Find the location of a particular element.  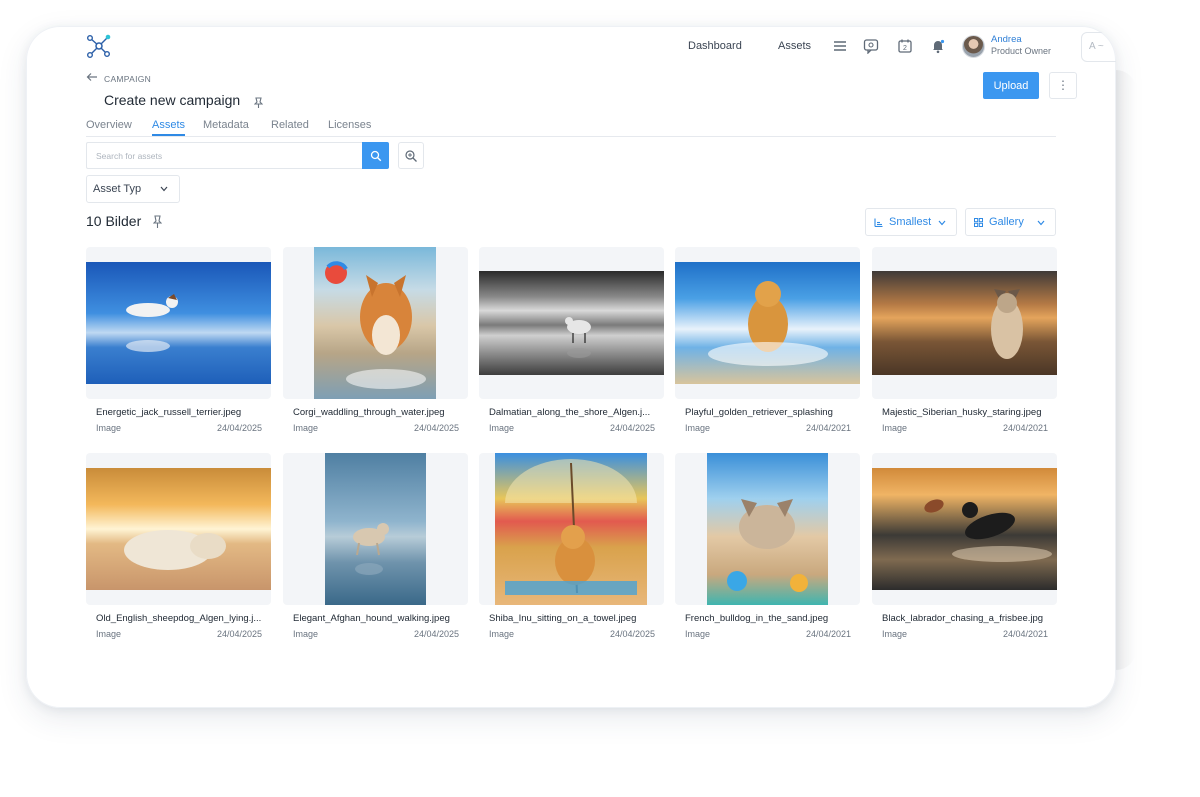

bell-icon is located at coordinates (938, 46).